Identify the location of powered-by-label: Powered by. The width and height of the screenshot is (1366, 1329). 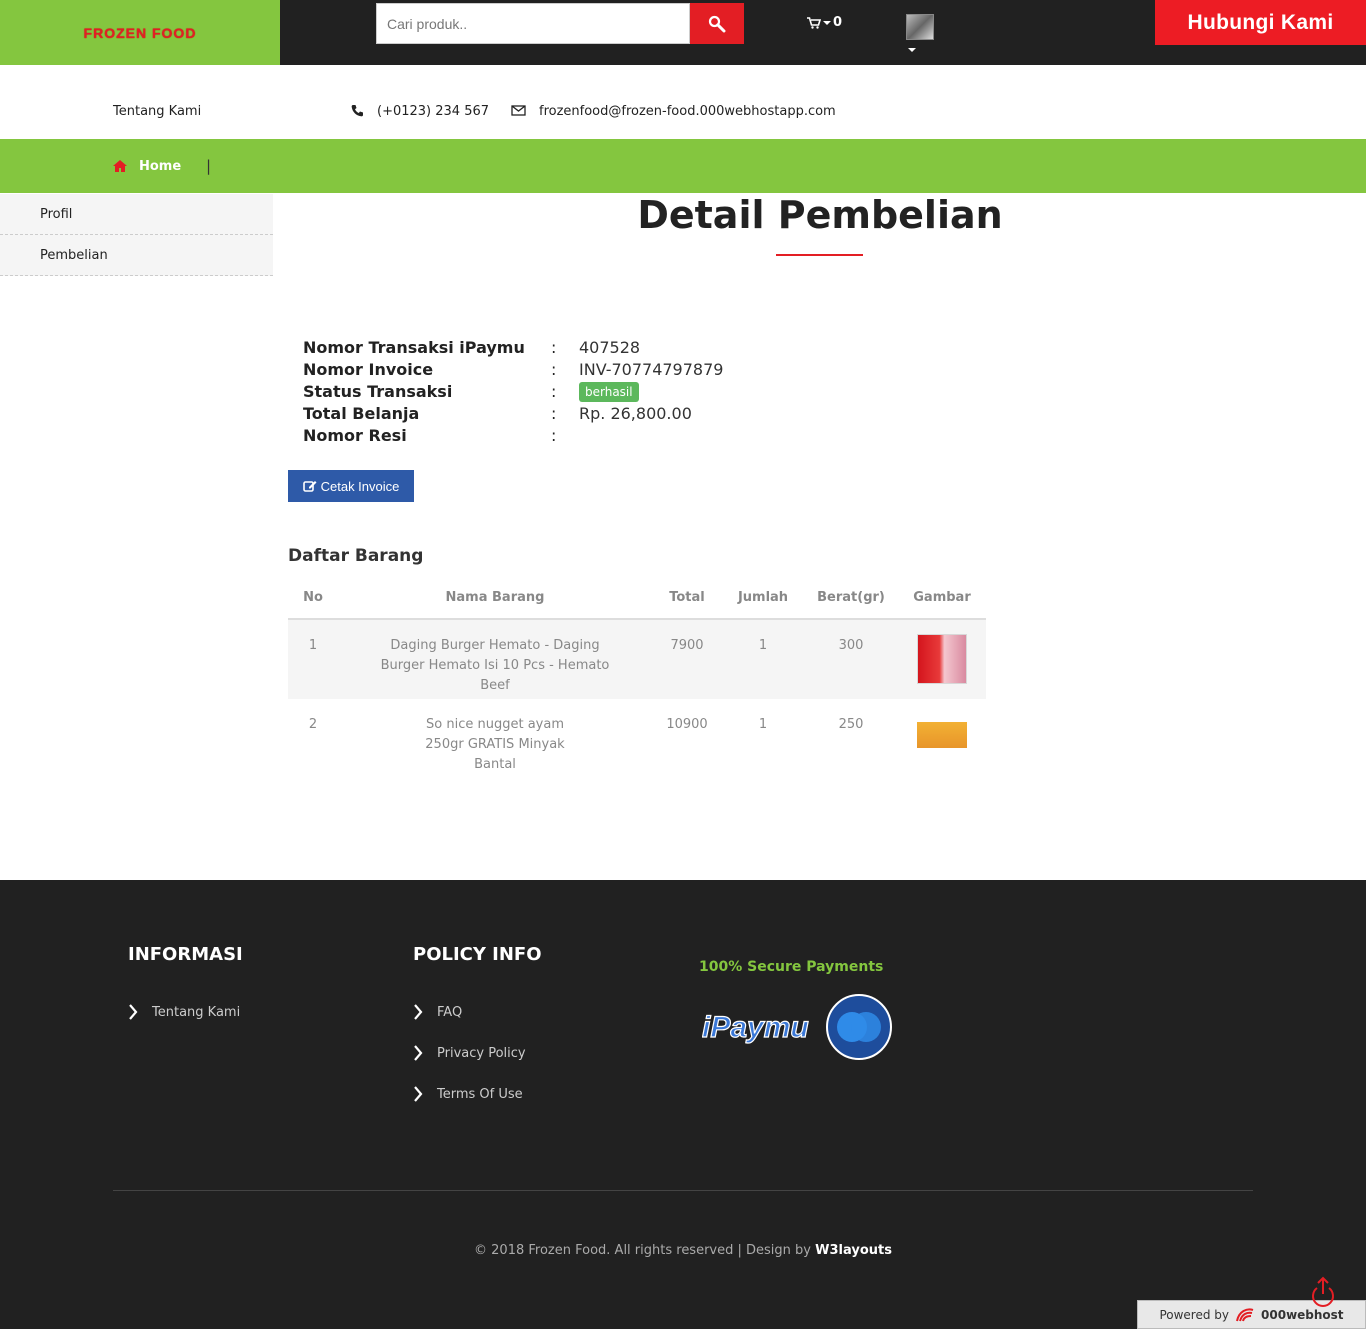
(1194, 1314).